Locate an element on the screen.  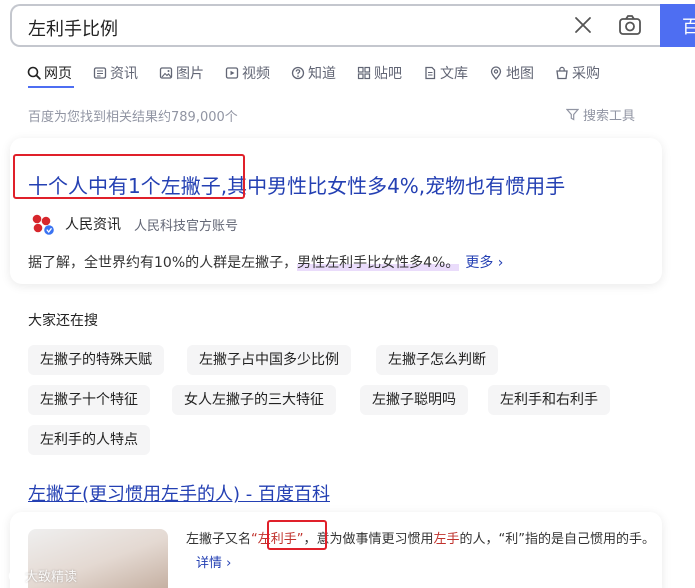
tab-web: 网页 is located at coordinates (49, 73).